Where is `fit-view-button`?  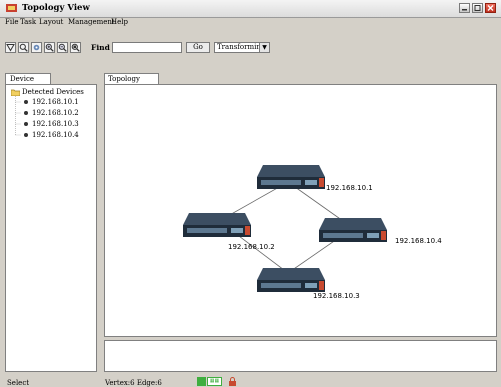 fit-view-button is located at coordinates (75, 47).